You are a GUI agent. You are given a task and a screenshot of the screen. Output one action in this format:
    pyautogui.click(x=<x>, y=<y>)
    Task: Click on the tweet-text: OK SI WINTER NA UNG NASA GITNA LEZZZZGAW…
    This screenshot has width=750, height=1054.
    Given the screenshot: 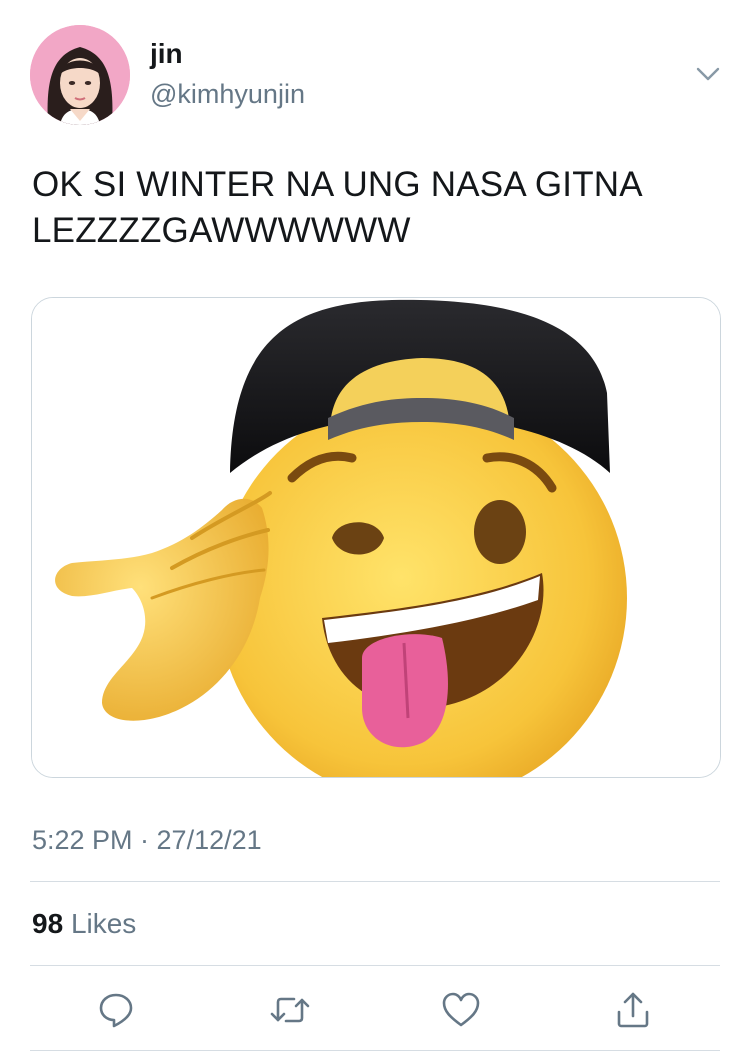 What is the action you would take?
    pyautogui.click(x=377, y=208)
    